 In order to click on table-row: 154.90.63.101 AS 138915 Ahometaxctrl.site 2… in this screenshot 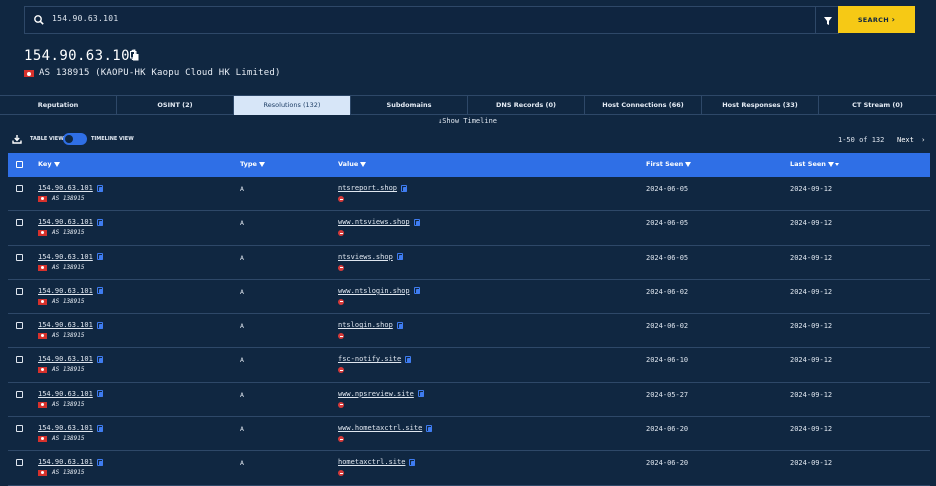, I will do `click(469, 468)`.